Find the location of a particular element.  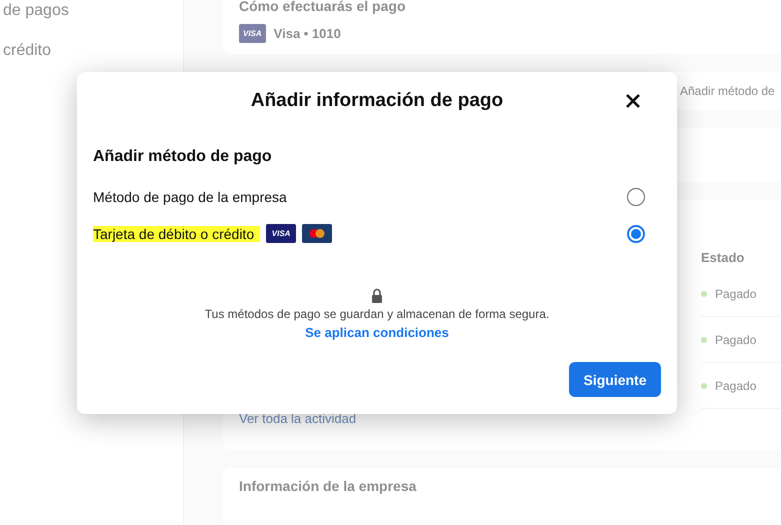

card-title: Cómo efectuarás el pago is located at coordinates (322, 7).